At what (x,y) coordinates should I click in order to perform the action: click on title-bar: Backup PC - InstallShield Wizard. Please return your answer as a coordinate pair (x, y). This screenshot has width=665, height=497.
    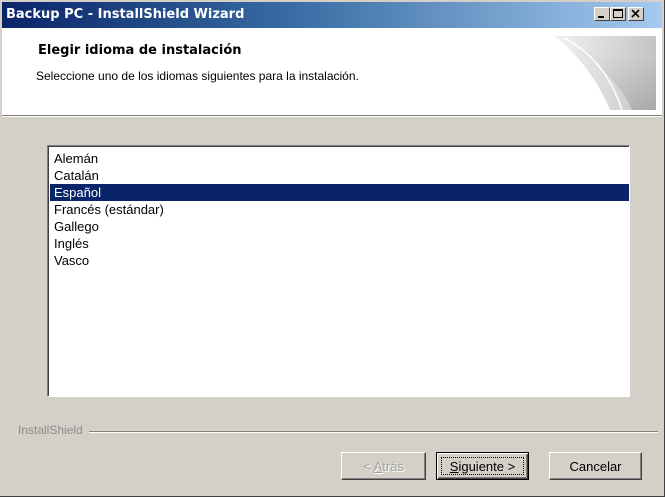
    Looking at the image, I should click on (332, 15).